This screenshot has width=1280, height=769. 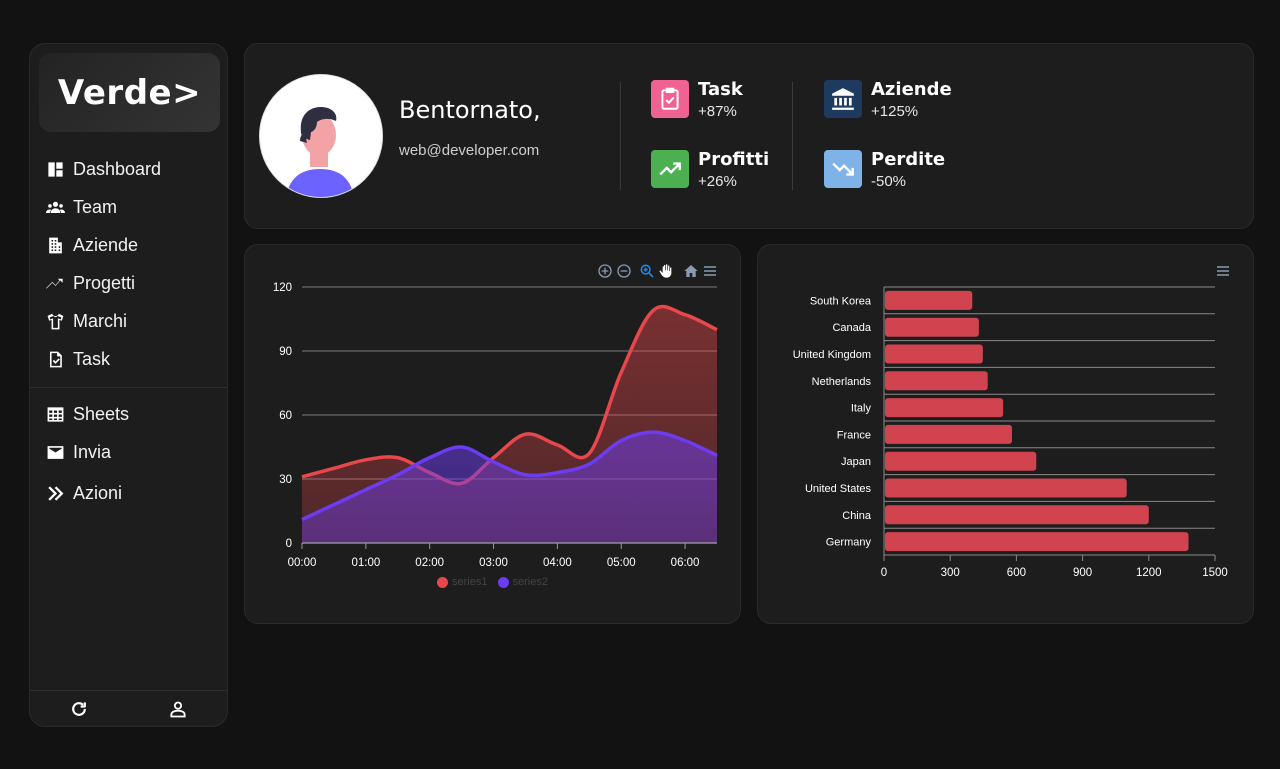 I want to click on category-label: South Korea, so click(x=841, y=301).